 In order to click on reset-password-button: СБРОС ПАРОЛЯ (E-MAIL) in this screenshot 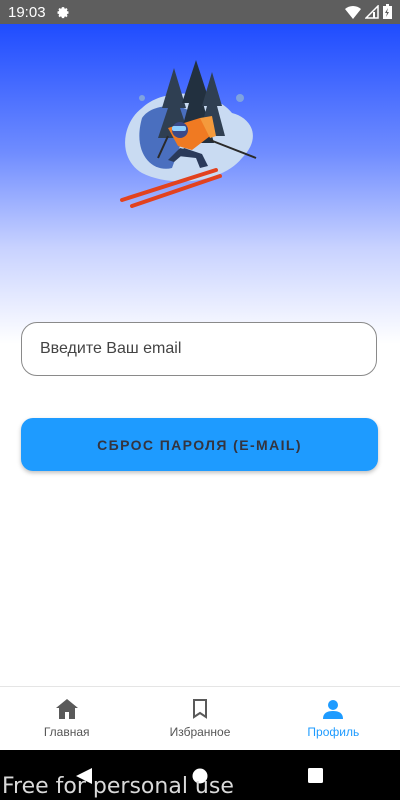, I will do `click(199, 444)`.